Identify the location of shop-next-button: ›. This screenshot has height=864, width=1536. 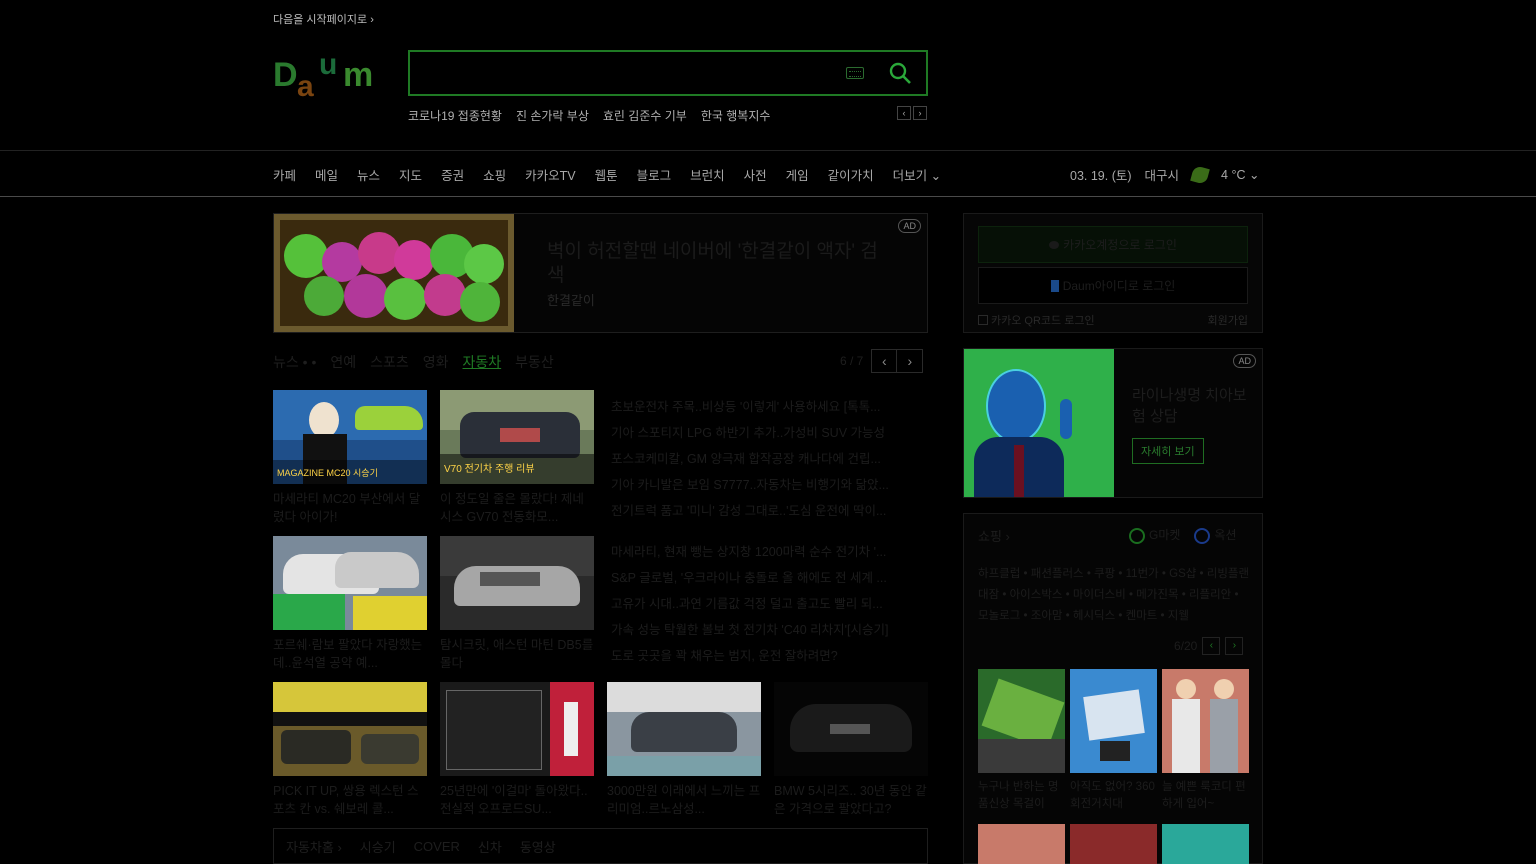
(1234, 646).